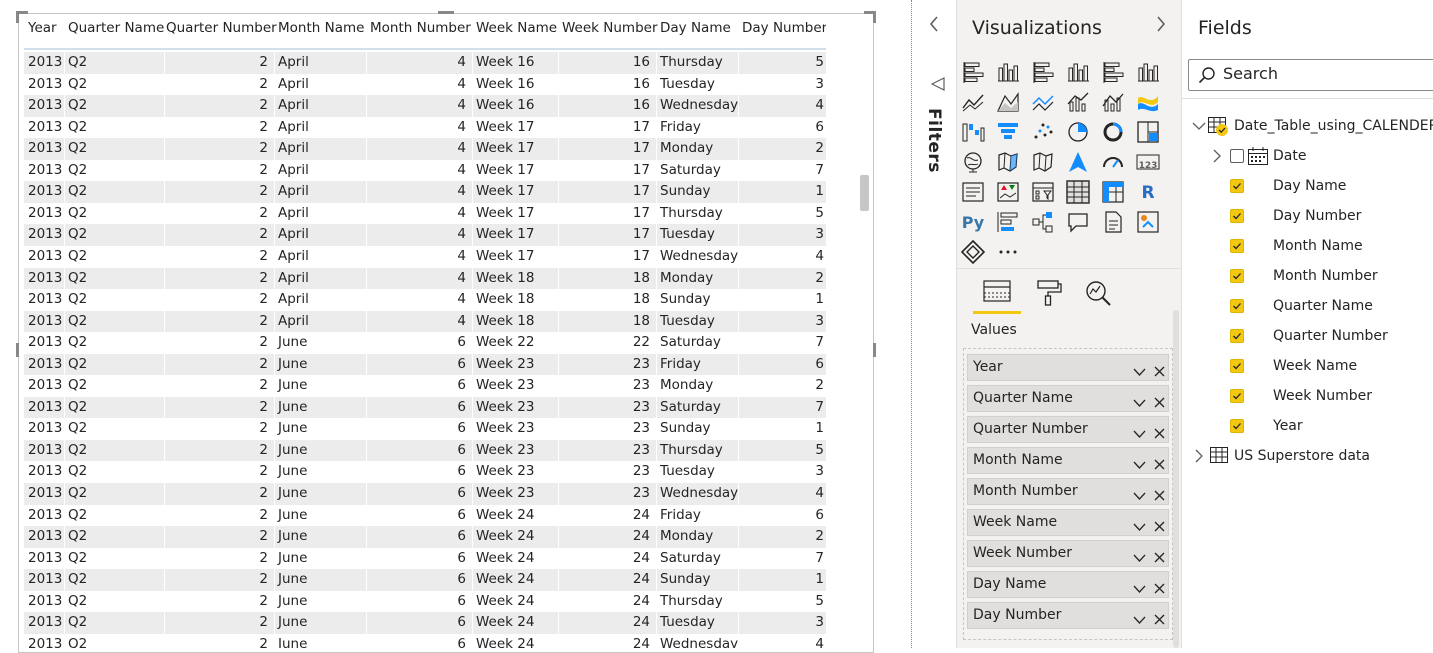  I want to click on table-row: 2013 Q2 2 April 4 Week 17 17 Tuesday 3, so click(425, 235).